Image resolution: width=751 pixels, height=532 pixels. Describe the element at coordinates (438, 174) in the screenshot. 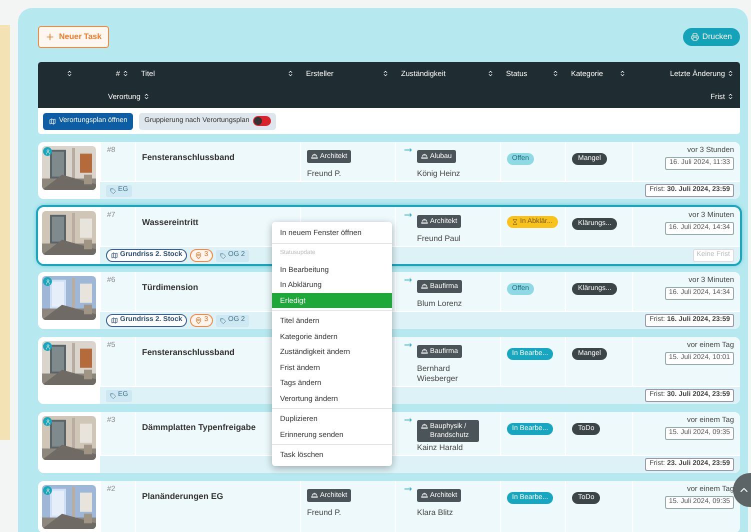

I see `person-name: König Heinz` at that location.